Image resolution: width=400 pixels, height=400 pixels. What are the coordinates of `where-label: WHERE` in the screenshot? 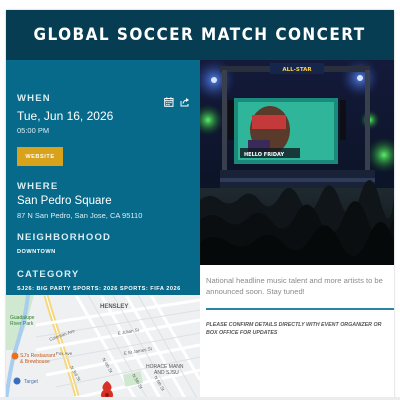 It's located at (38, 186).